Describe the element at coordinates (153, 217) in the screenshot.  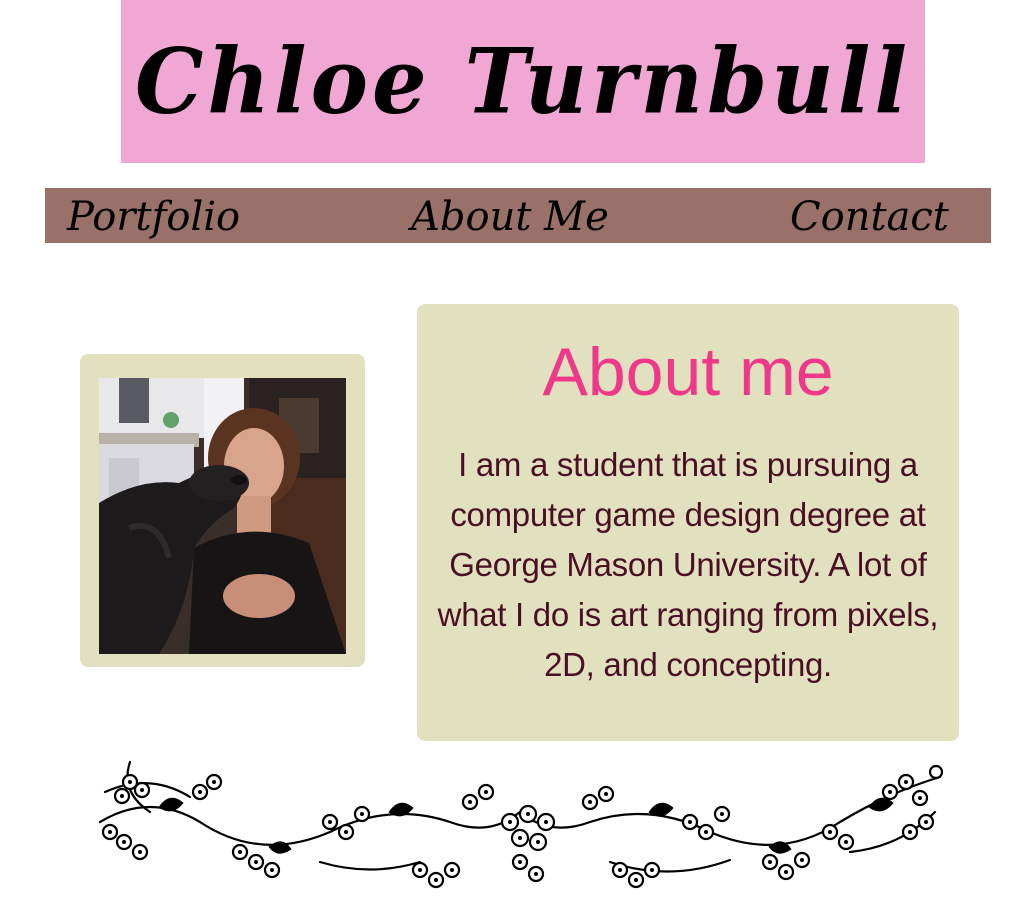
I see `nav-link-portfolio: Portfolio` at that location.